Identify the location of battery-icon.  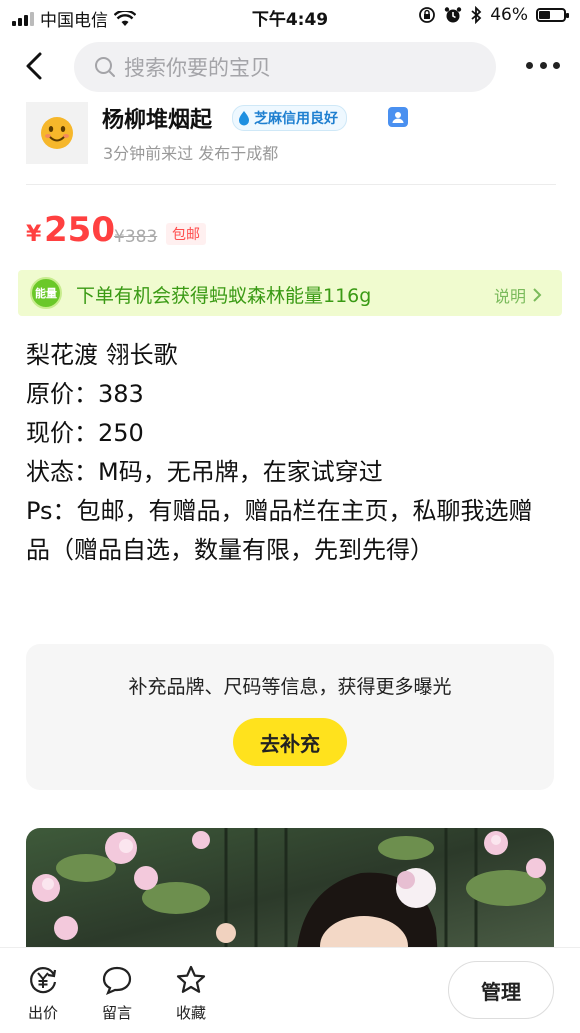
(552, 15).